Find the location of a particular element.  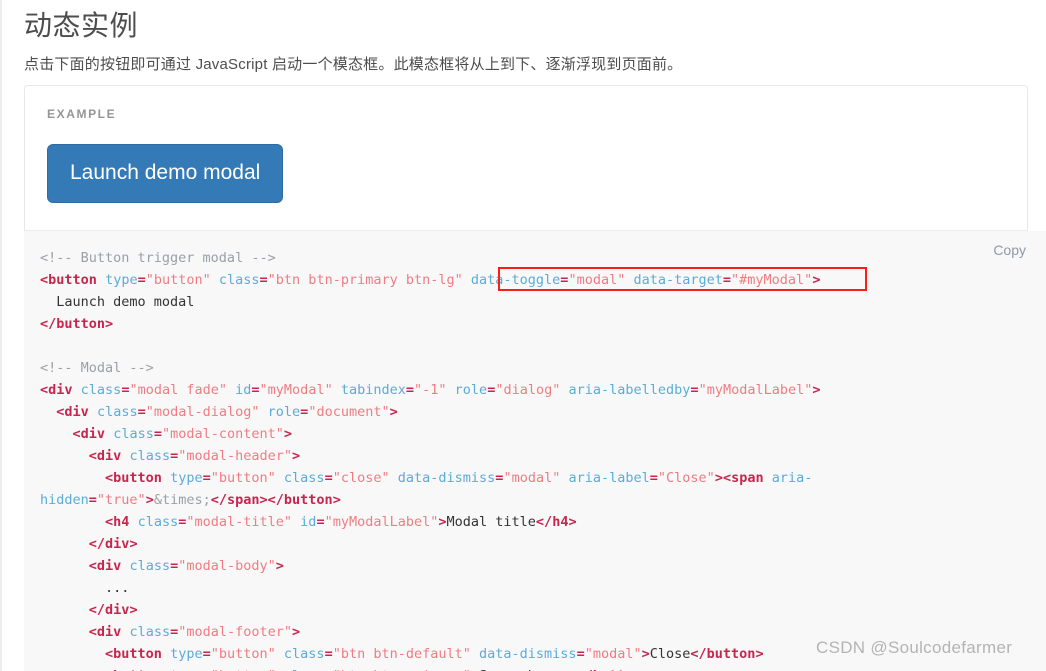

example-label: EXAMPLE is located at coordinates (82, 114).